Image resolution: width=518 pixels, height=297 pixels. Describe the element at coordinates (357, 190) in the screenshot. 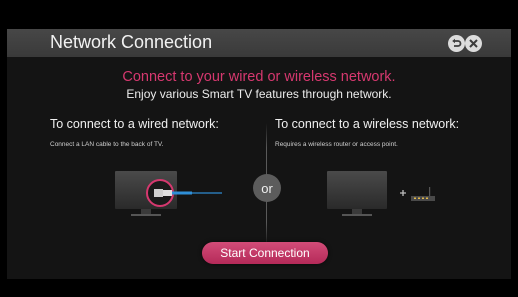

I see `tv-back-icon` at that location.